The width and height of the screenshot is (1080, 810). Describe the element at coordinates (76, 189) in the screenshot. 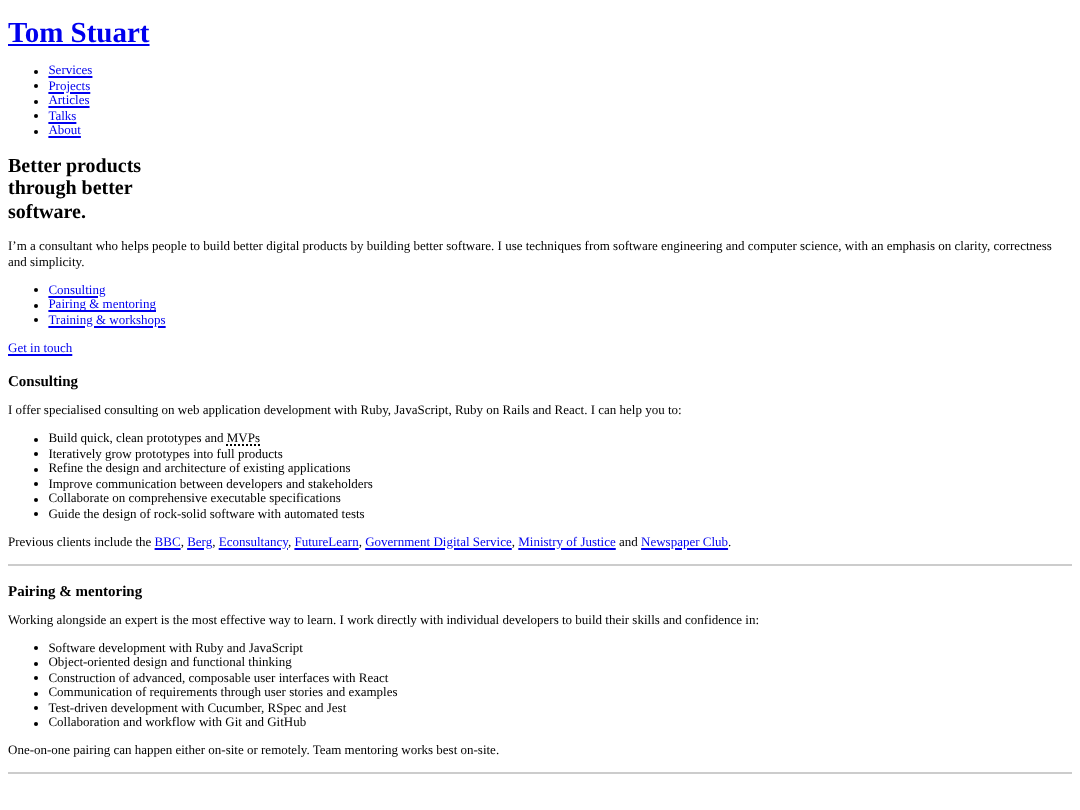

I see `tagline: Better products through better software.` at that location.